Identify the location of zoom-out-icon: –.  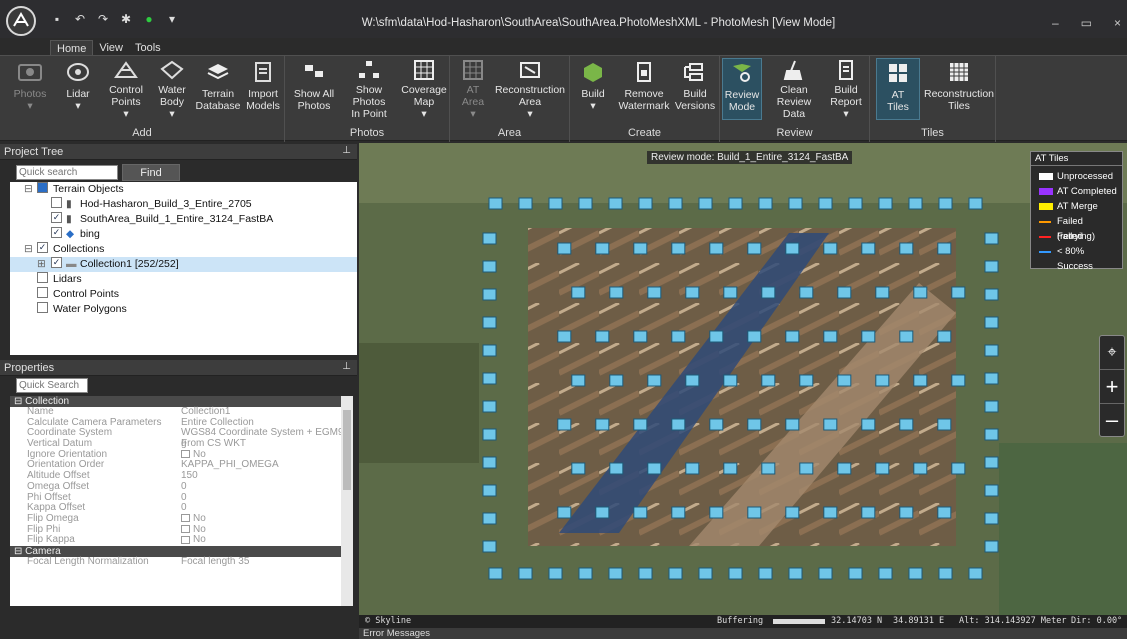
(1112, 420).